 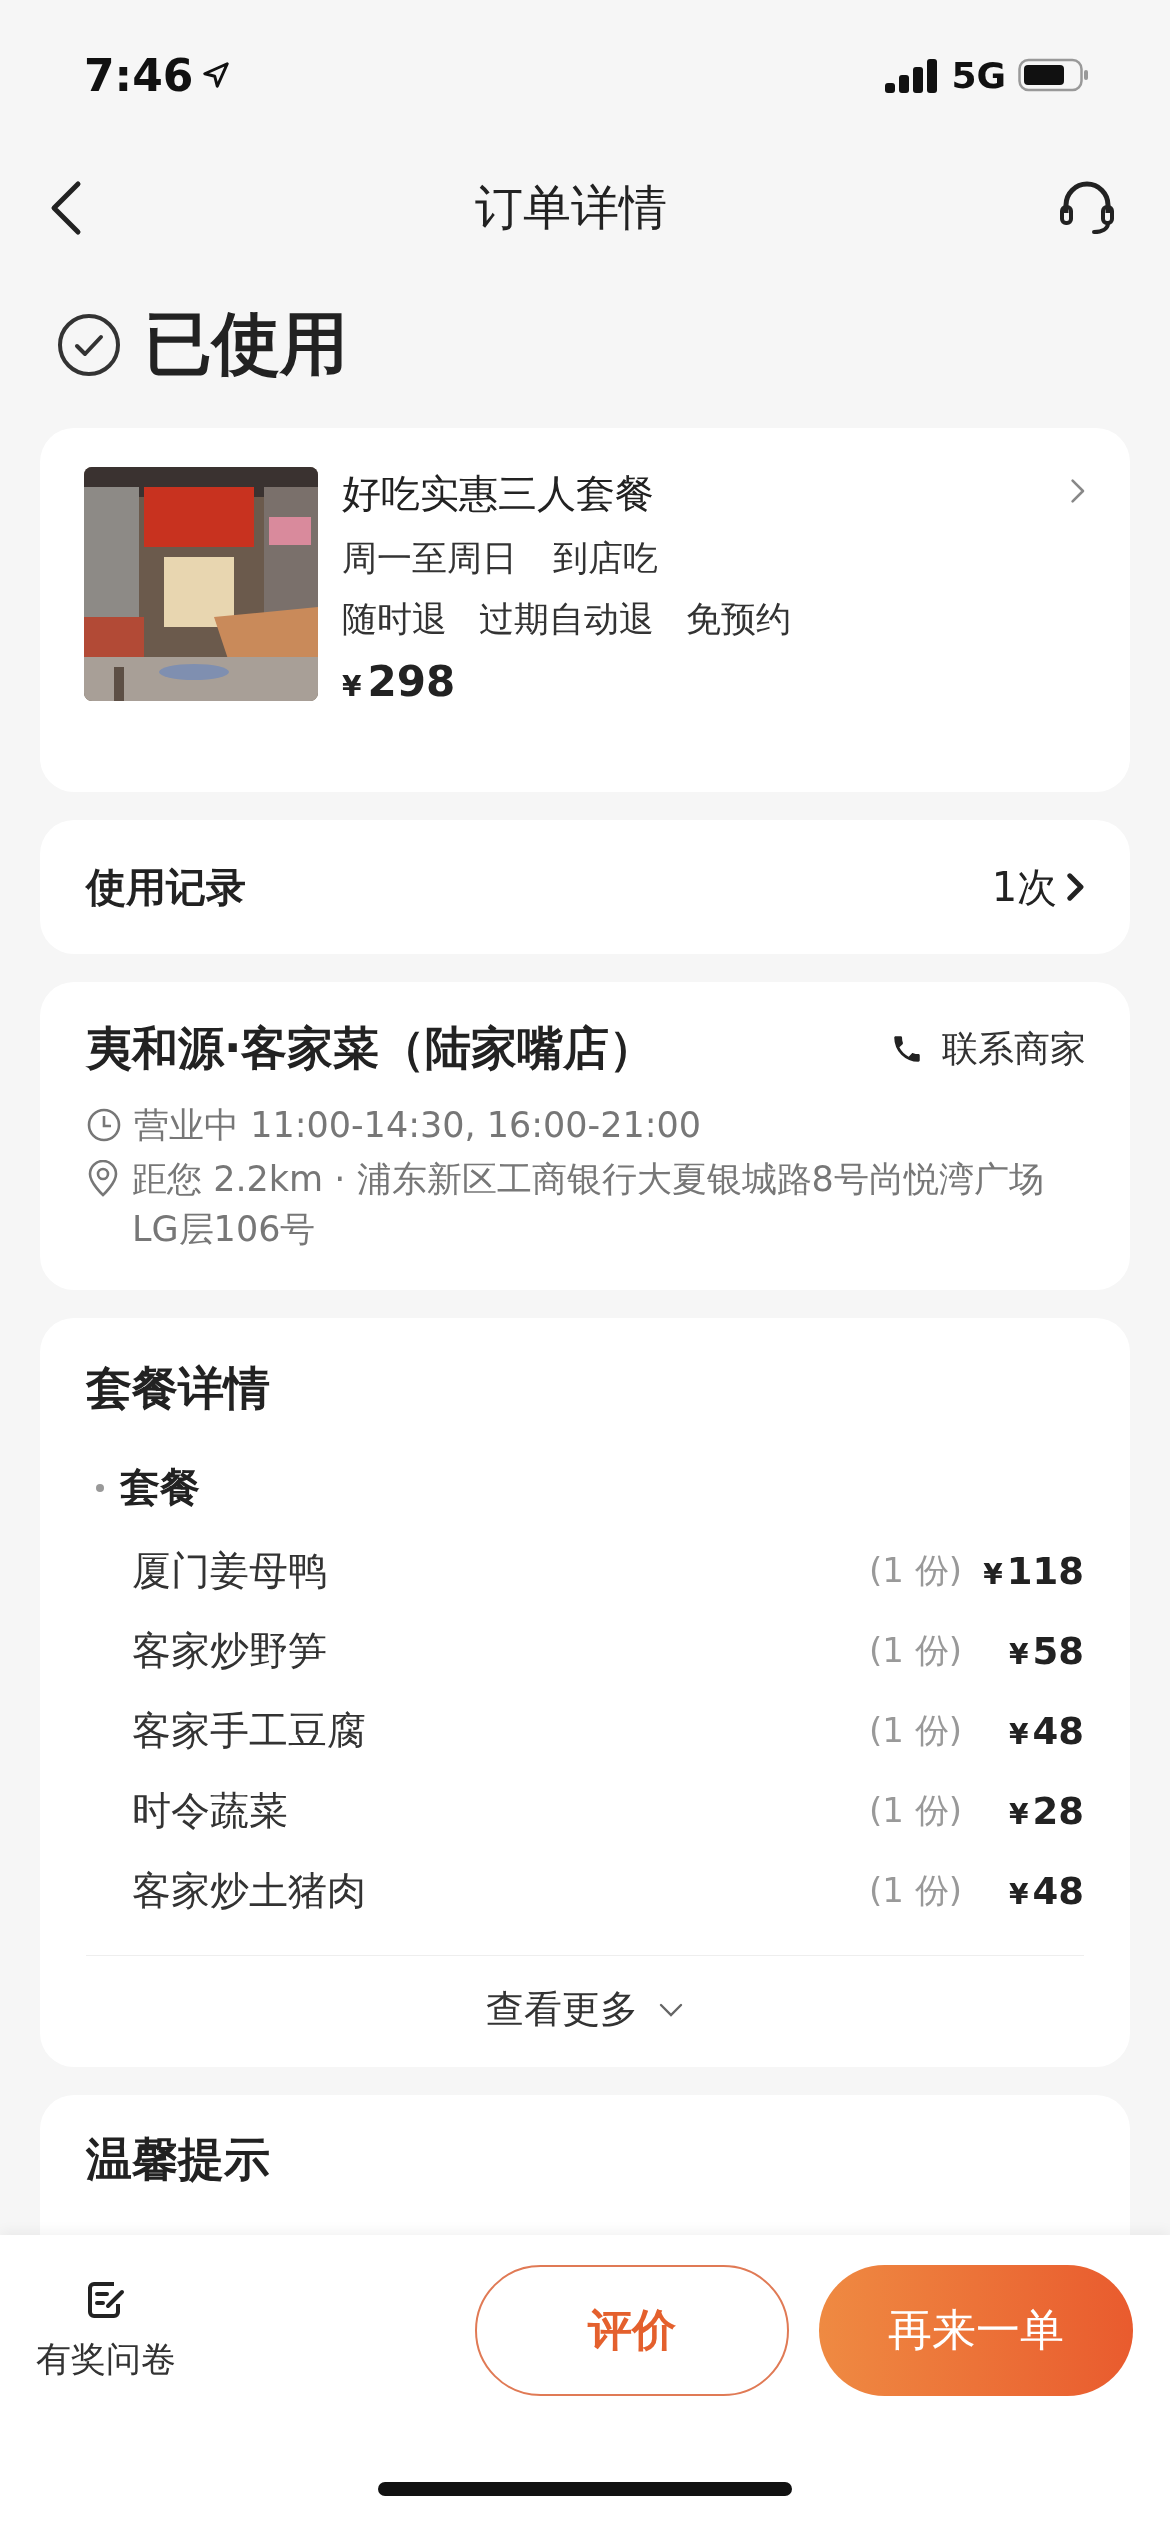 I want to click on dish-name: 时令蔬菜, so click(x=210, y=1811).